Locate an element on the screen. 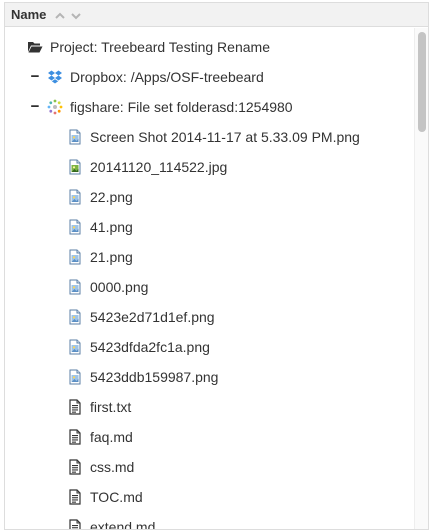  file-name: 5423ddb159987.png is located at coordinates (154, 377).